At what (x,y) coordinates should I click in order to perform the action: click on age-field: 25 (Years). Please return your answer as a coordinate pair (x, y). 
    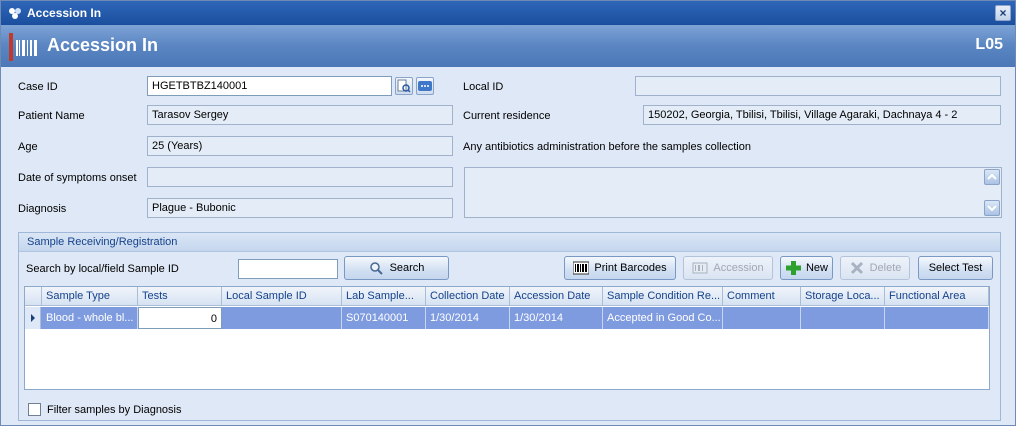
    Looking at the image, I should click on (300, 146).